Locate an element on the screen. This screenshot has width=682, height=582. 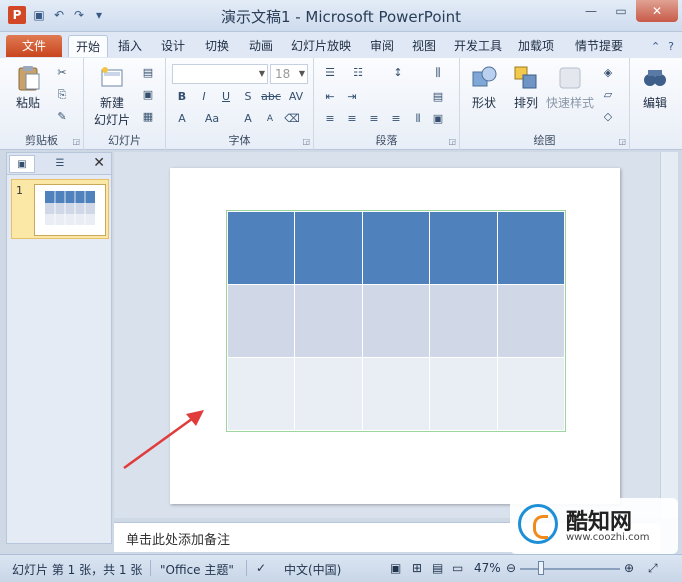
minimize-ribbon-icon: ⌃ is located at coordinates (655, 46).